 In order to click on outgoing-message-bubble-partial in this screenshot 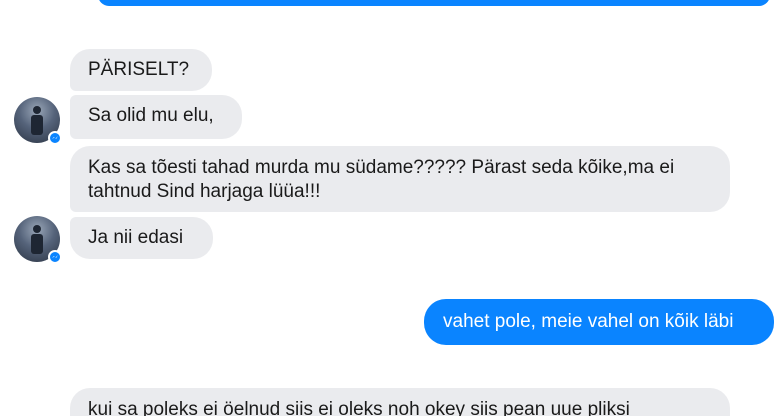, I will do `click(434, 3)`.